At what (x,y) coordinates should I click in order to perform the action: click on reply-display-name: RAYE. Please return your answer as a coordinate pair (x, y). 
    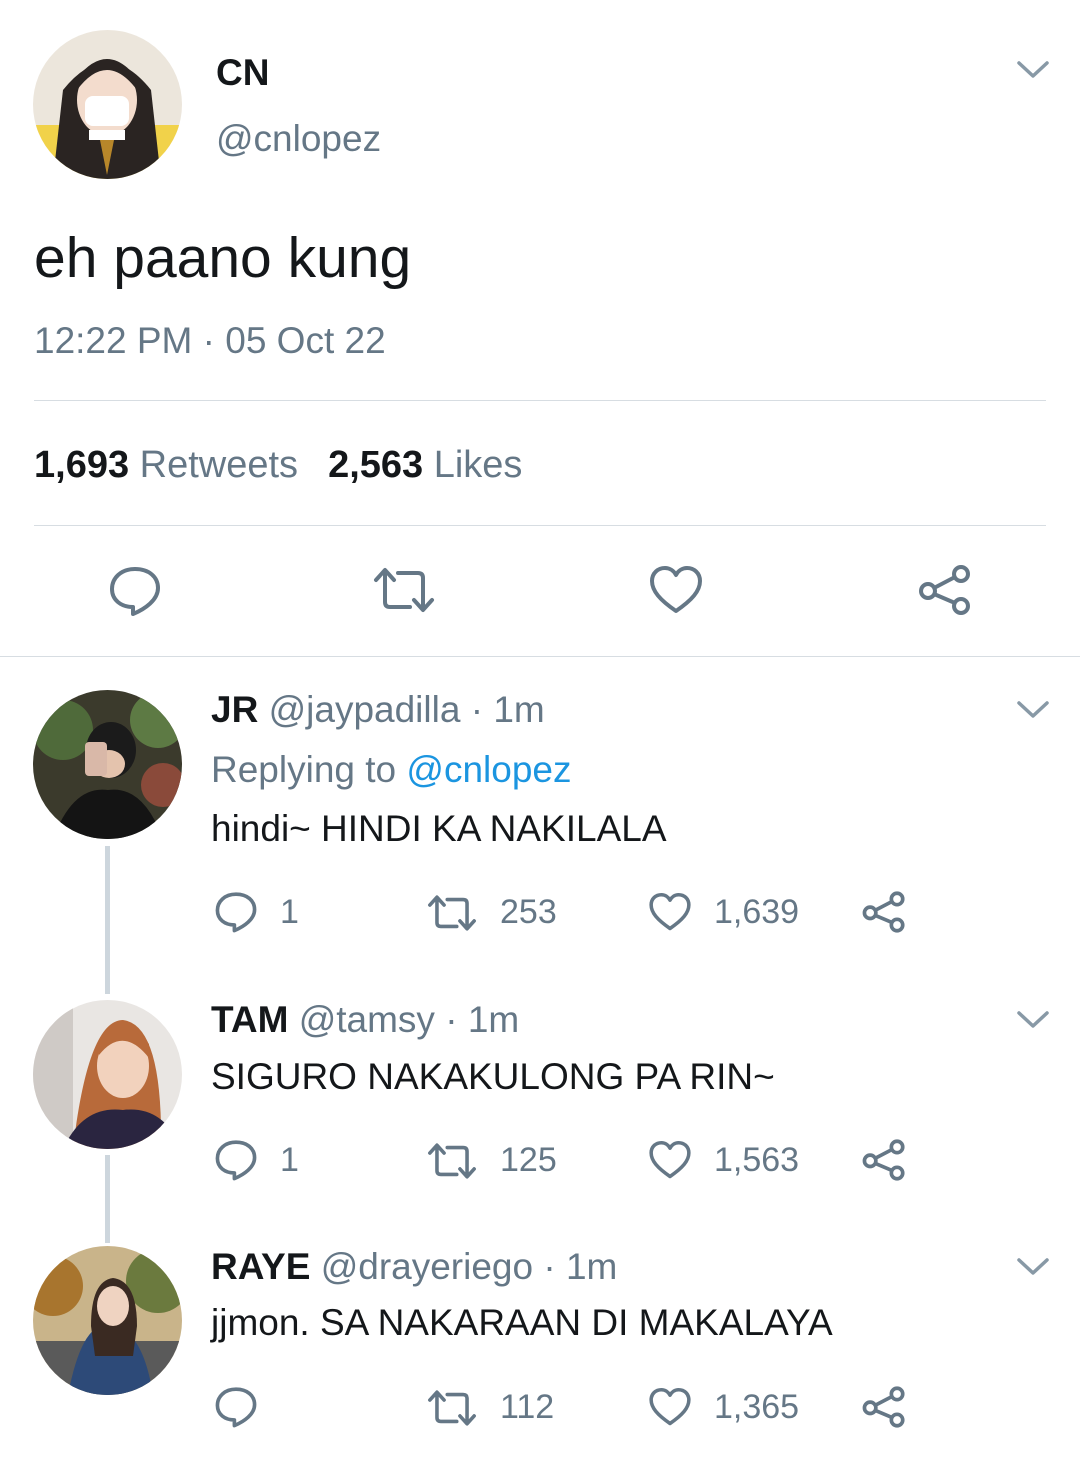
    Looking at the image, I should click on (260, 1266).